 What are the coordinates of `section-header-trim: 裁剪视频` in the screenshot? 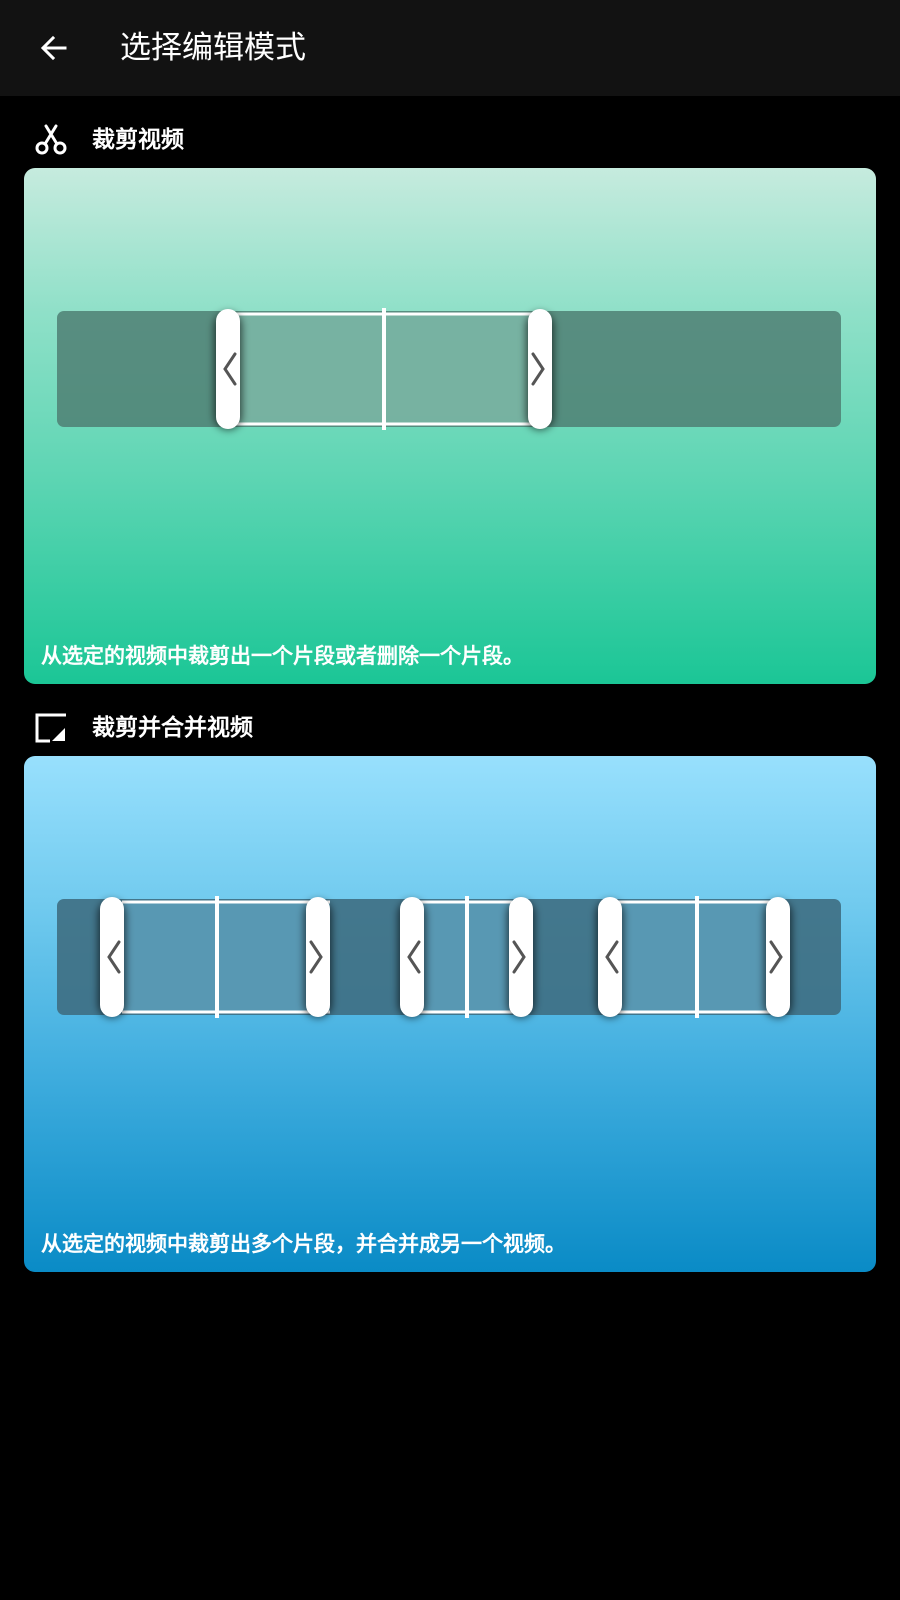 It's located at (450, 140).